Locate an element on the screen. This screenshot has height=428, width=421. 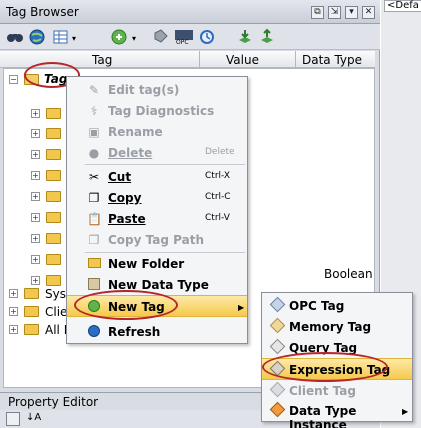
default-dropdown: <Defa is located at coordinates (402, 6).